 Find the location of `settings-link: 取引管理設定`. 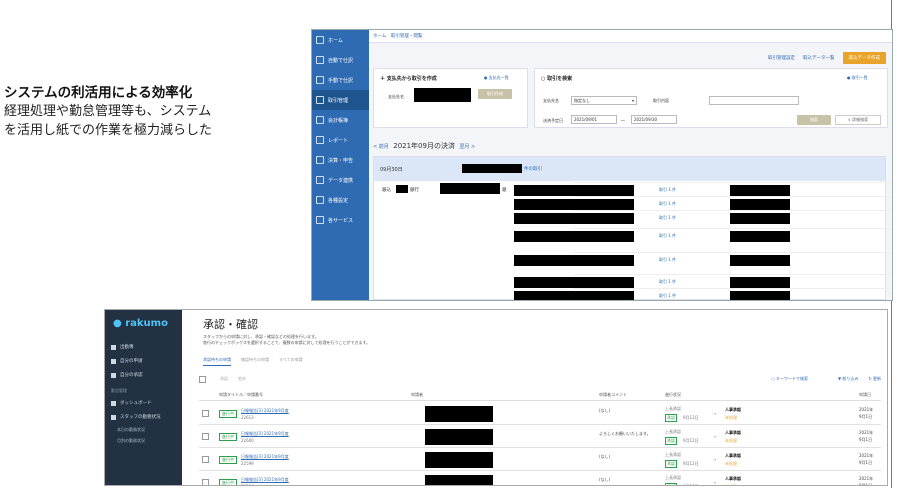

settings-link: 取引管理設定 is located at coordinates (781, 58).